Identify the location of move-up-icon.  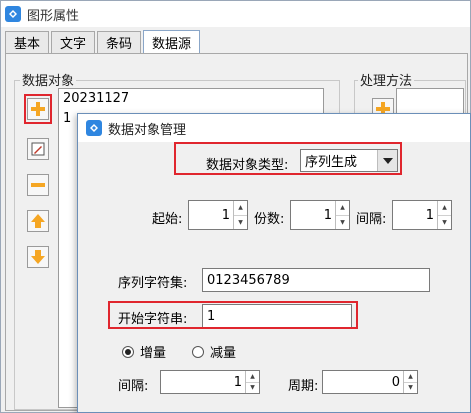
(38, 221).